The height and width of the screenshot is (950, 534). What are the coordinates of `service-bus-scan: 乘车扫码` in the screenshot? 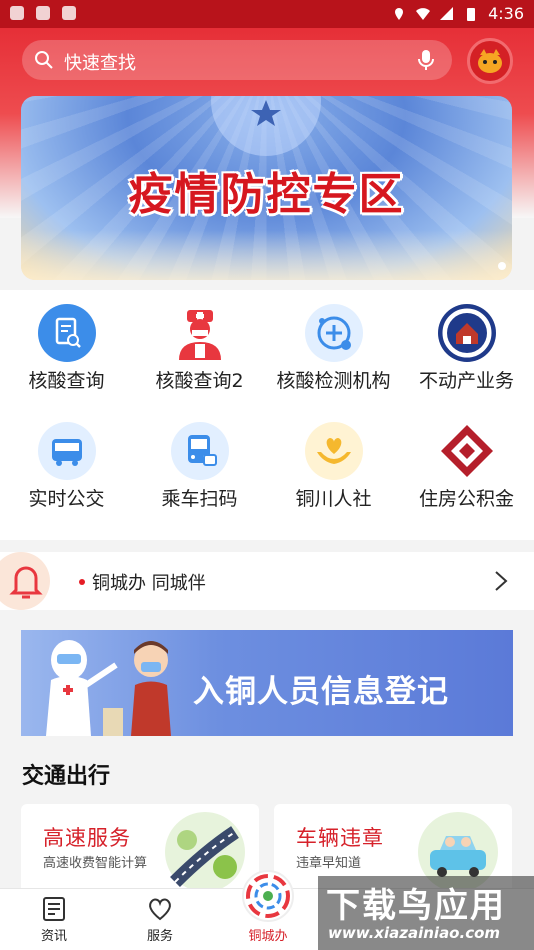 It's located at (199, 468).